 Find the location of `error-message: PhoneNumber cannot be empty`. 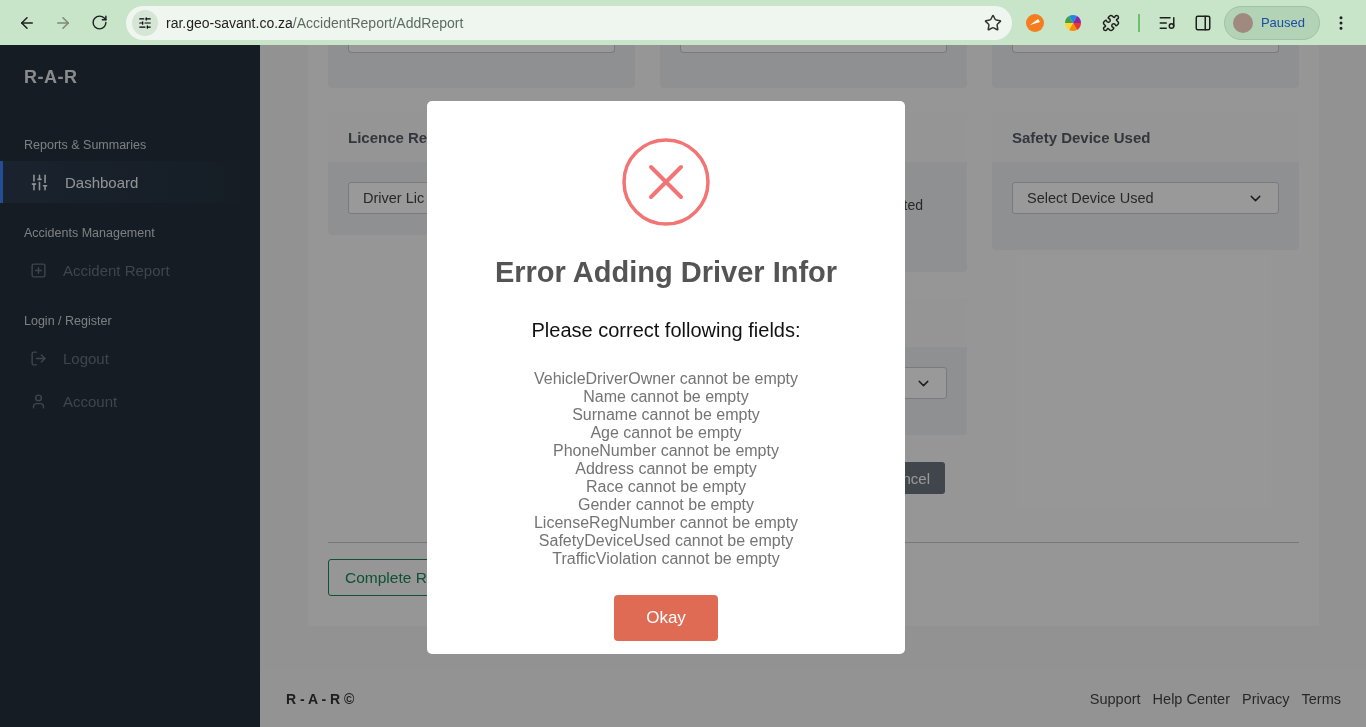

error-message: PhoneNumber cannot be empty is located at coordinates (666, 451).